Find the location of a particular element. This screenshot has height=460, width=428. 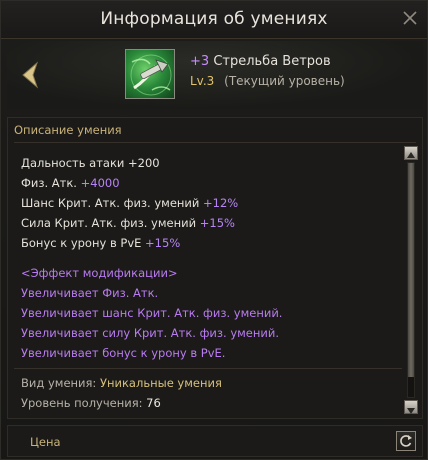

refresh-button is located at coordinates (406, 441).